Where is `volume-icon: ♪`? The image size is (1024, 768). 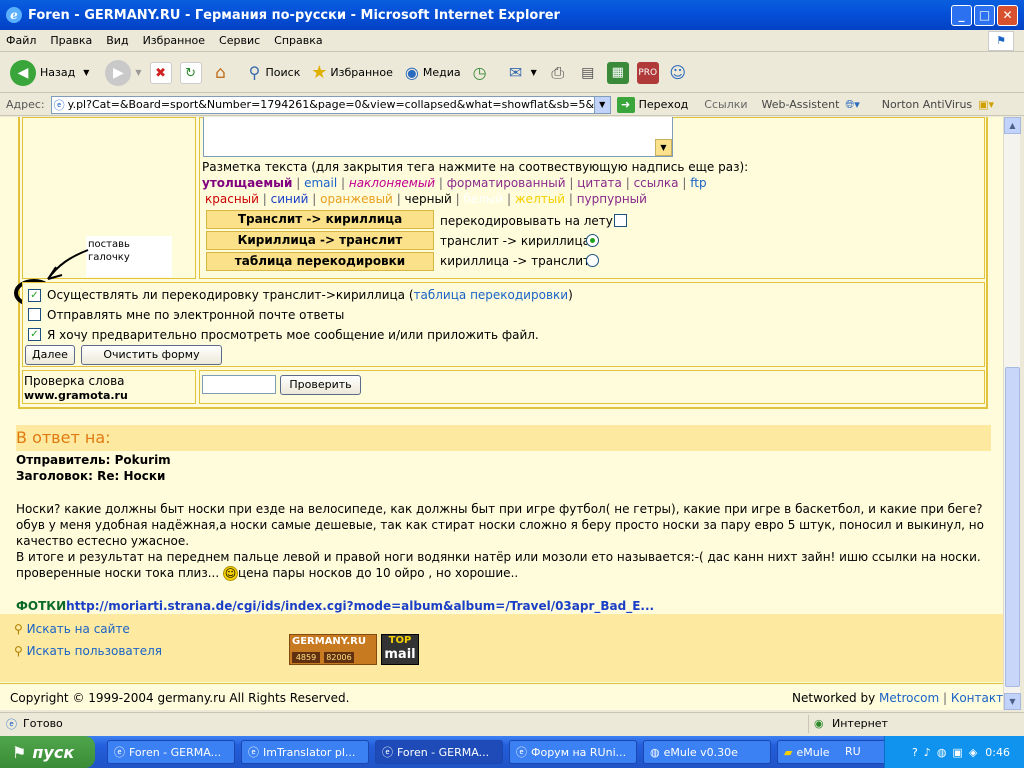 volume-icon: ♪ is located at coordinates (927, 752).